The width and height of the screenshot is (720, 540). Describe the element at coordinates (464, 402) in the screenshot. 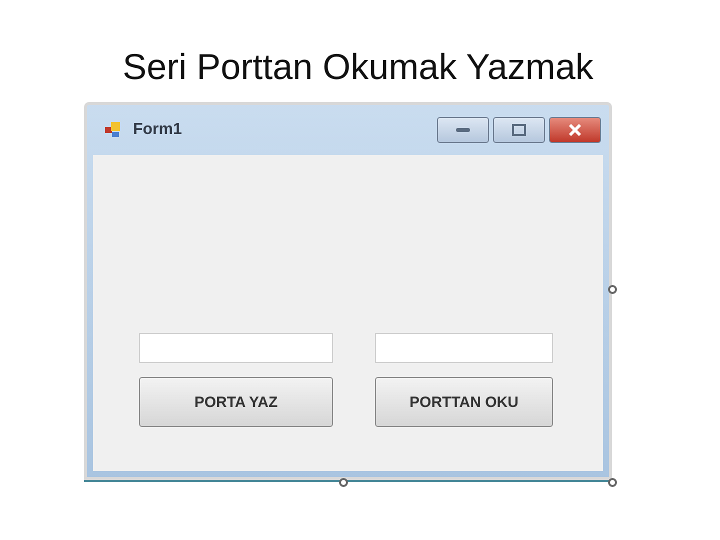

I see `form-button: PORTTAN OKU` at that location.